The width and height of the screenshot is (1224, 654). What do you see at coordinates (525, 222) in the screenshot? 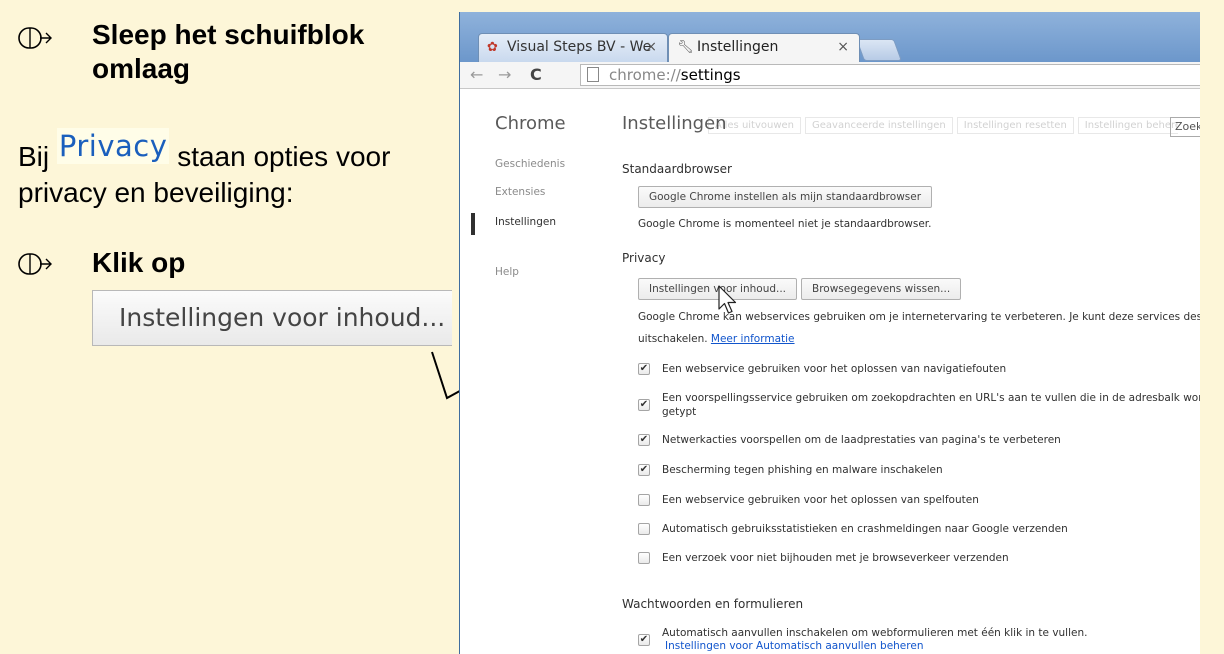
I see `sidebar-item-settings: Instellingen` at bounding box center [525, 222].